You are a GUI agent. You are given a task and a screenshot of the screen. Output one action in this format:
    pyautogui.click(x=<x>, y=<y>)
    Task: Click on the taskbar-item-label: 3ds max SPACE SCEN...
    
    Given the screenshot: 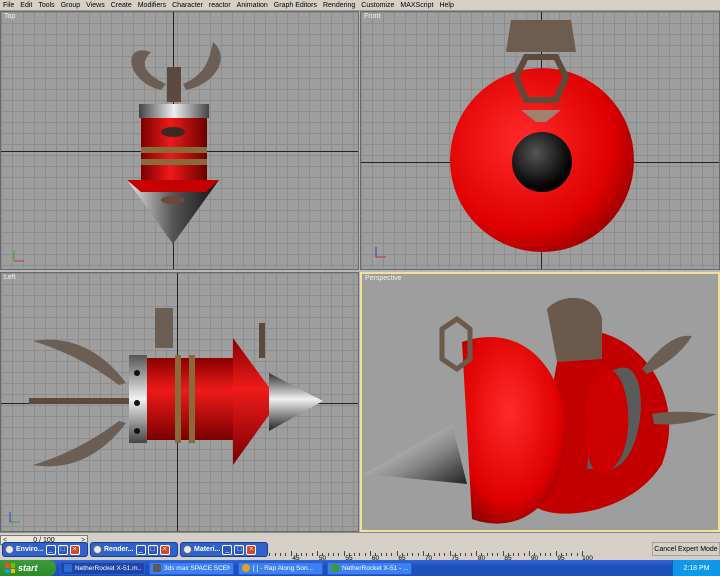 What is the action you would take?
    pyautogui.click(x=197, y=568)
    